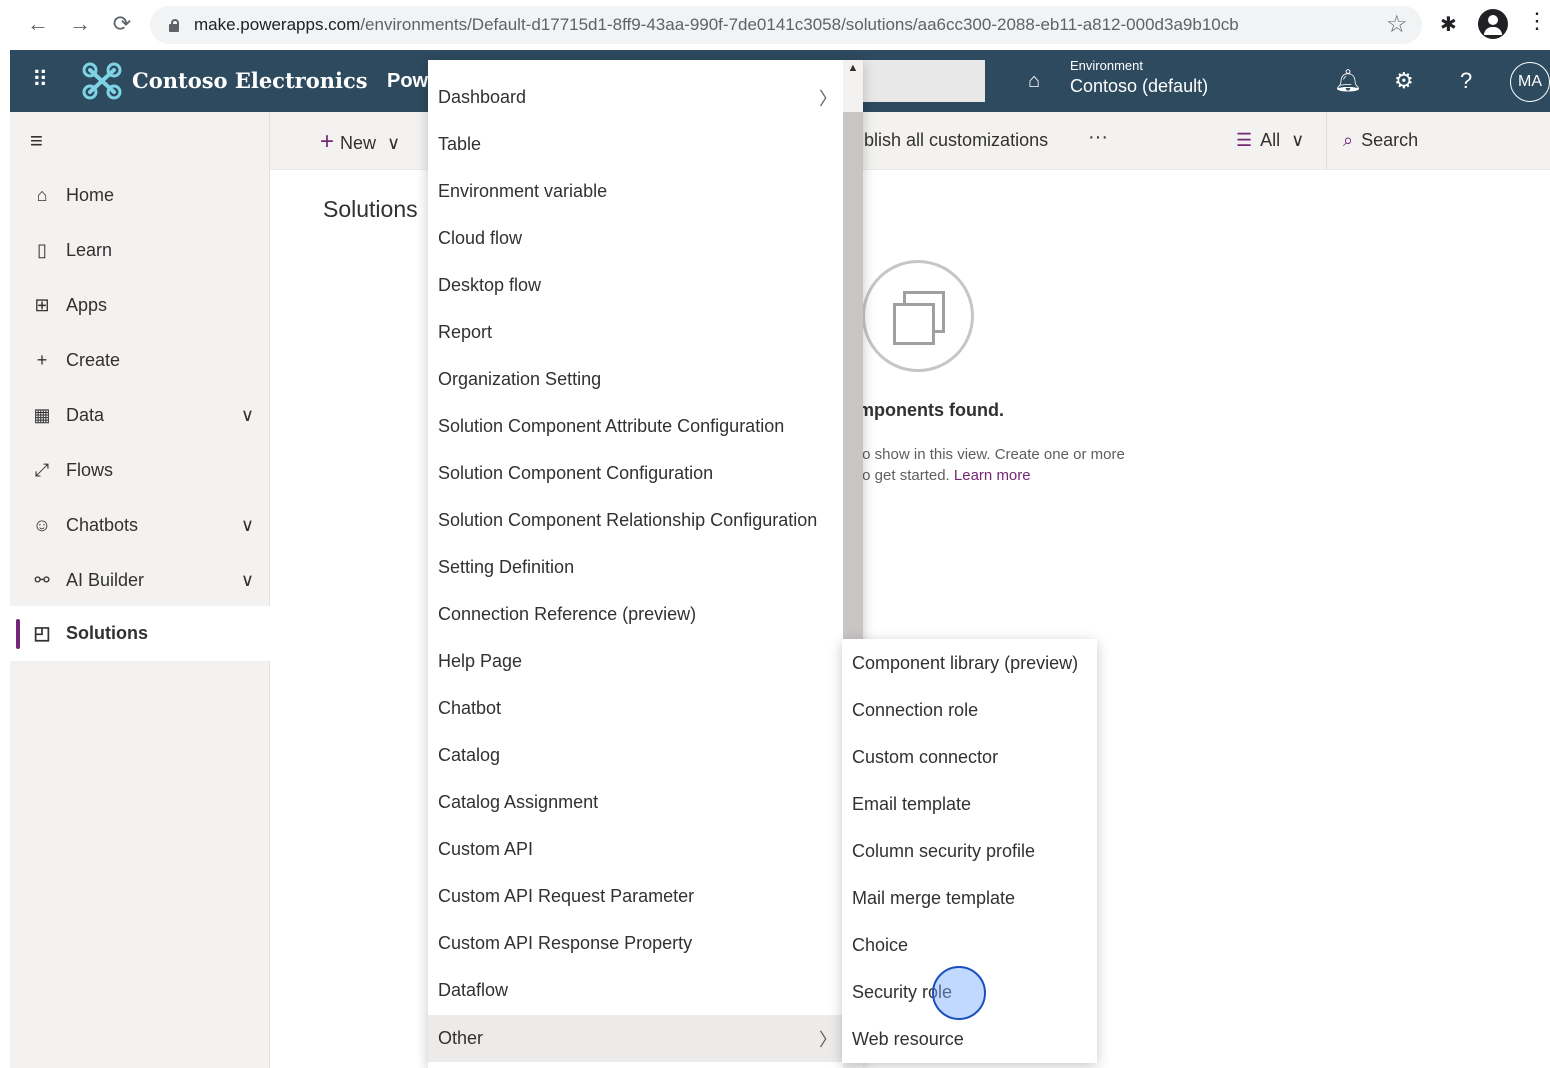  I want to click on menu-item-catalog-assignment: Catalog Assignment, so click(635, 802).